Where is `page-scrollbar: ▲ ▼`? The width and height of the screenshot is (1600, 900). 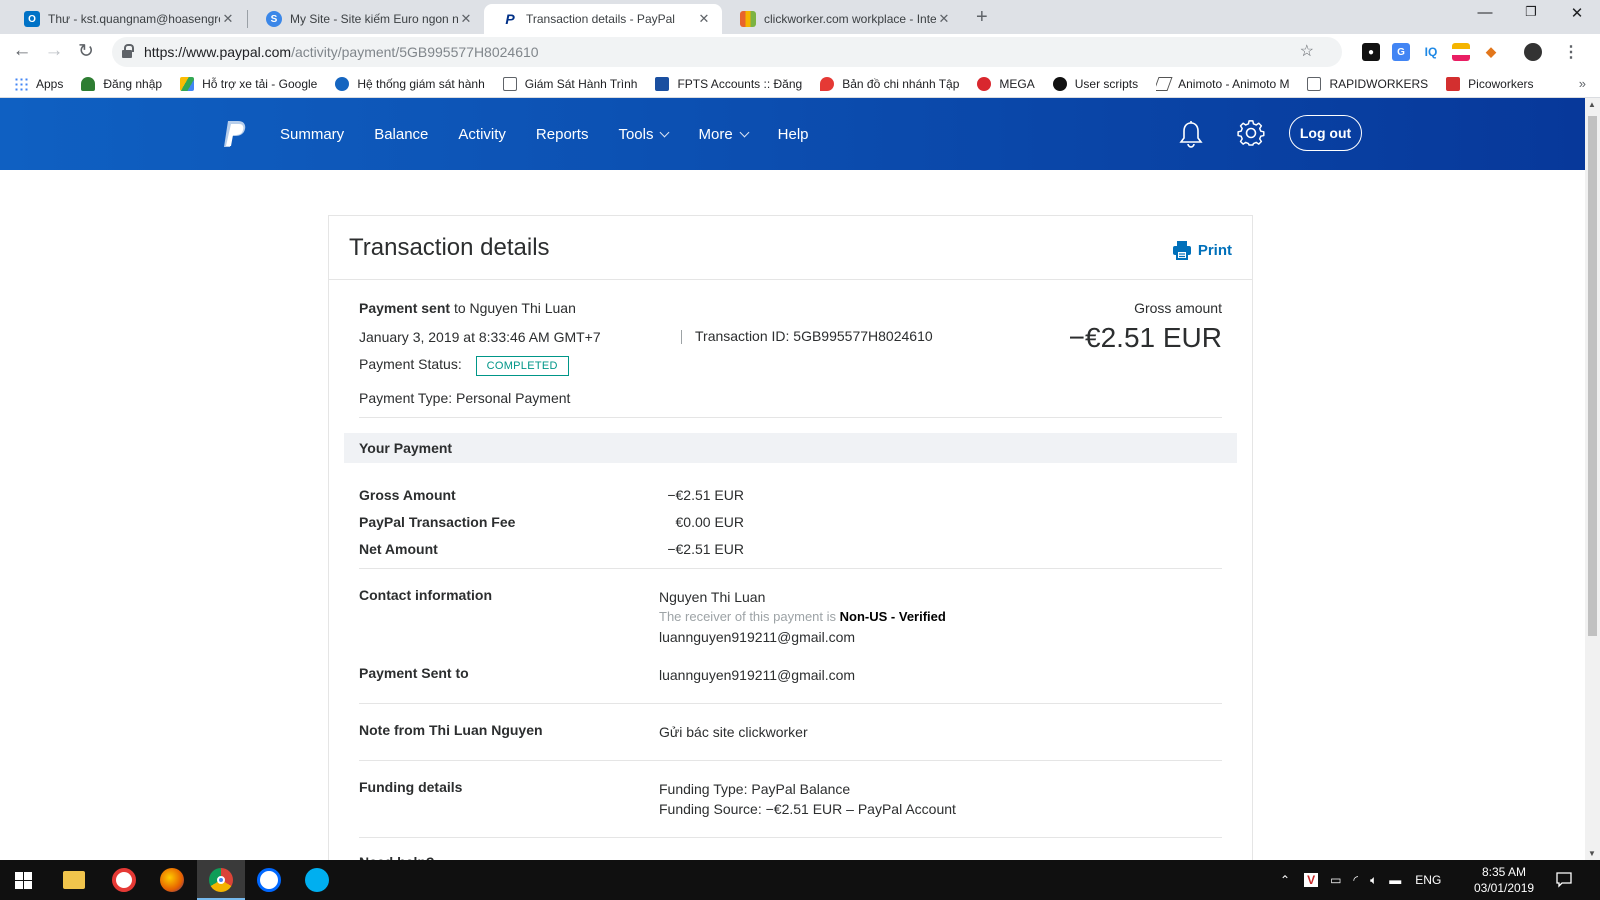
page-scrollbar: ▲ ▼ is located at coordinates (1592, 479).